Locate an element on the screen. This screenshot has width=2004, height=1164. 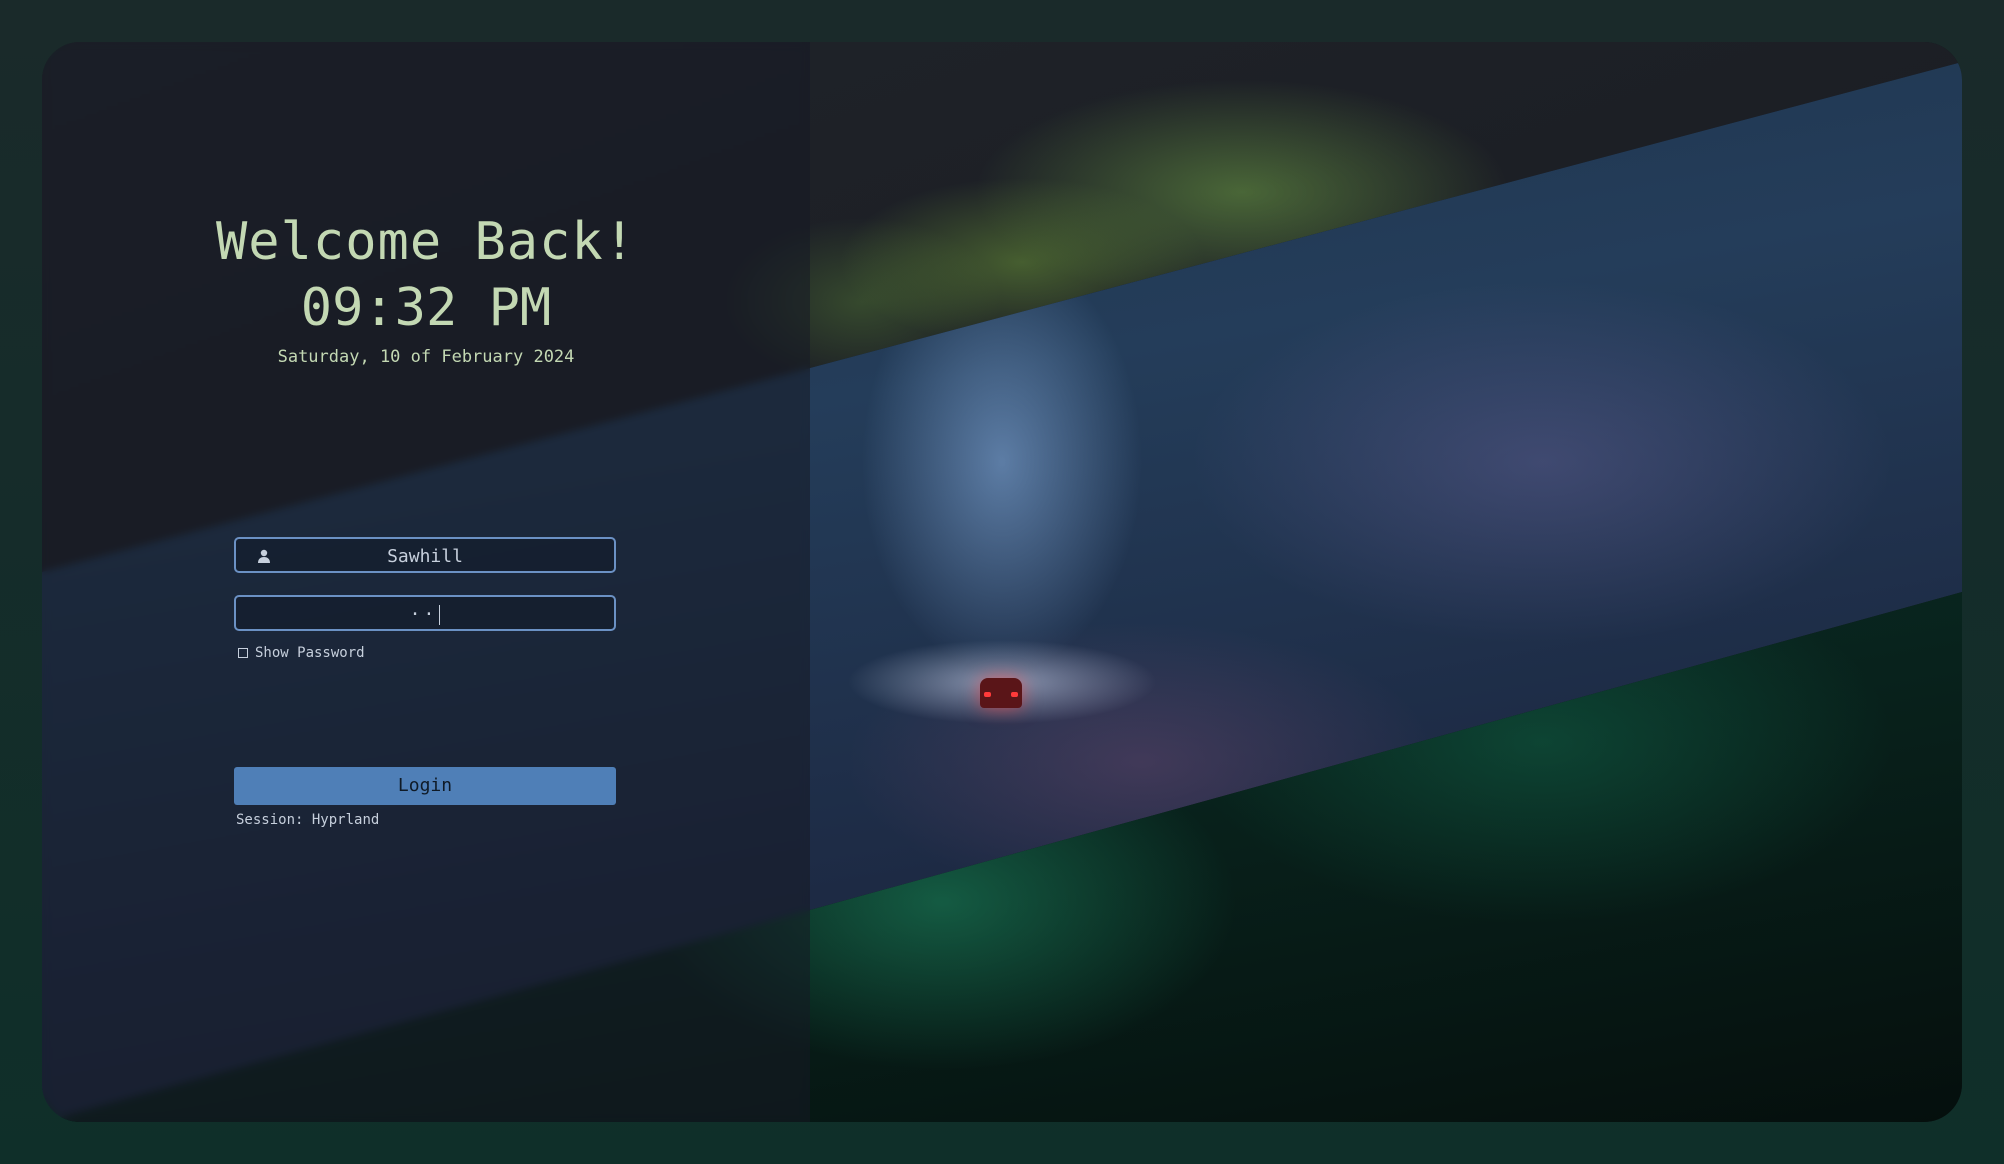
session-value: Hyprland is located at coordinates (345, 820).